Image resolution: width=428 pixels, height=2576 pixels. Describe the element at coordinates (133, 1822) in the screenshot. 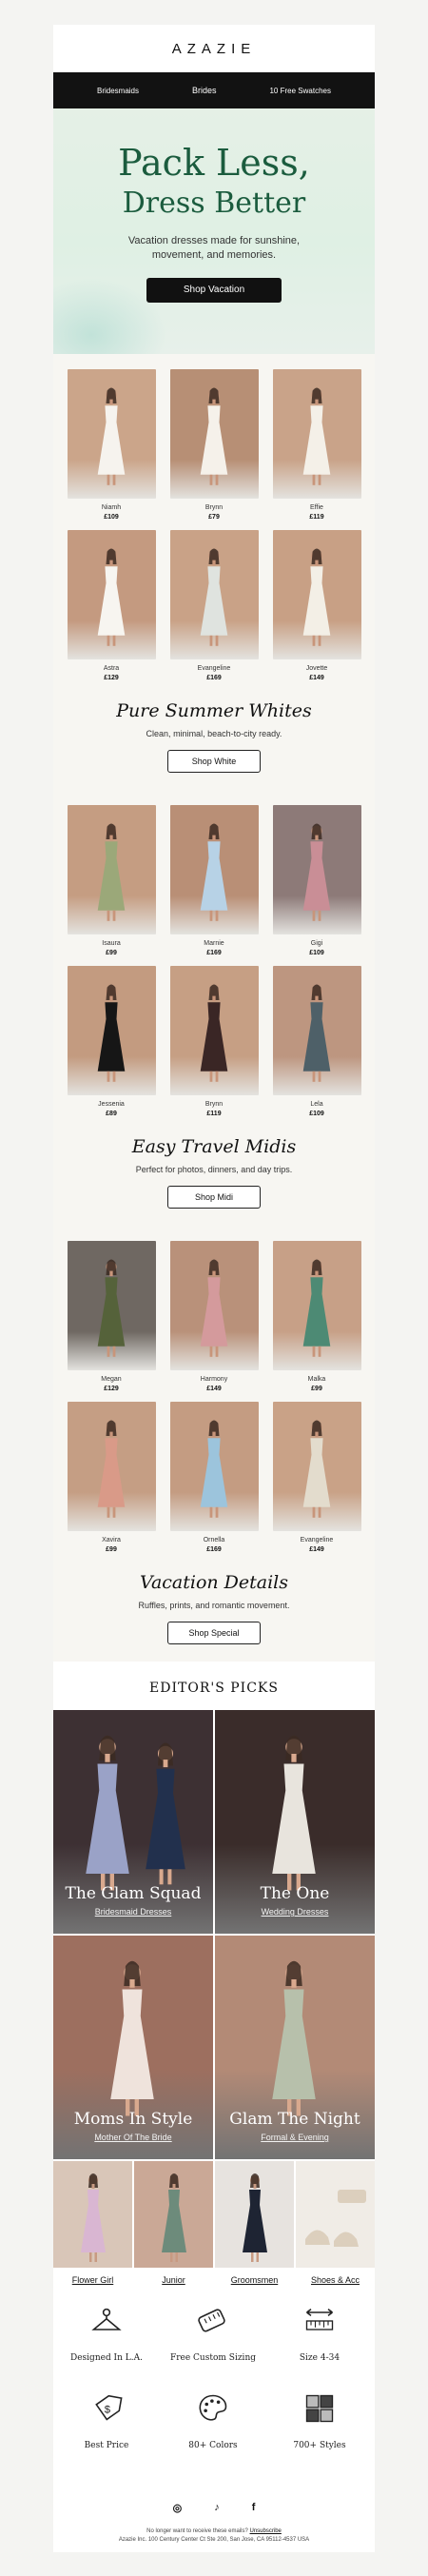

I see `editor-tile: The Glam Squad Bridesmaid Dresses` at that location.